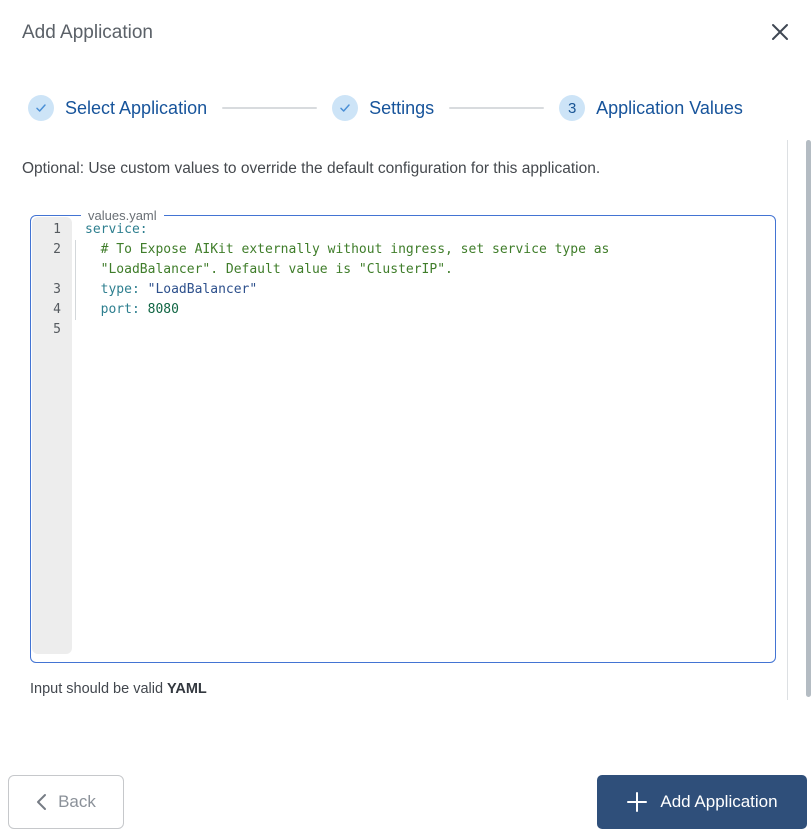  What do you see at coordinates (572, 108) in the screenshot?
I see `step-number: 3` at bounding box center [572, 108].